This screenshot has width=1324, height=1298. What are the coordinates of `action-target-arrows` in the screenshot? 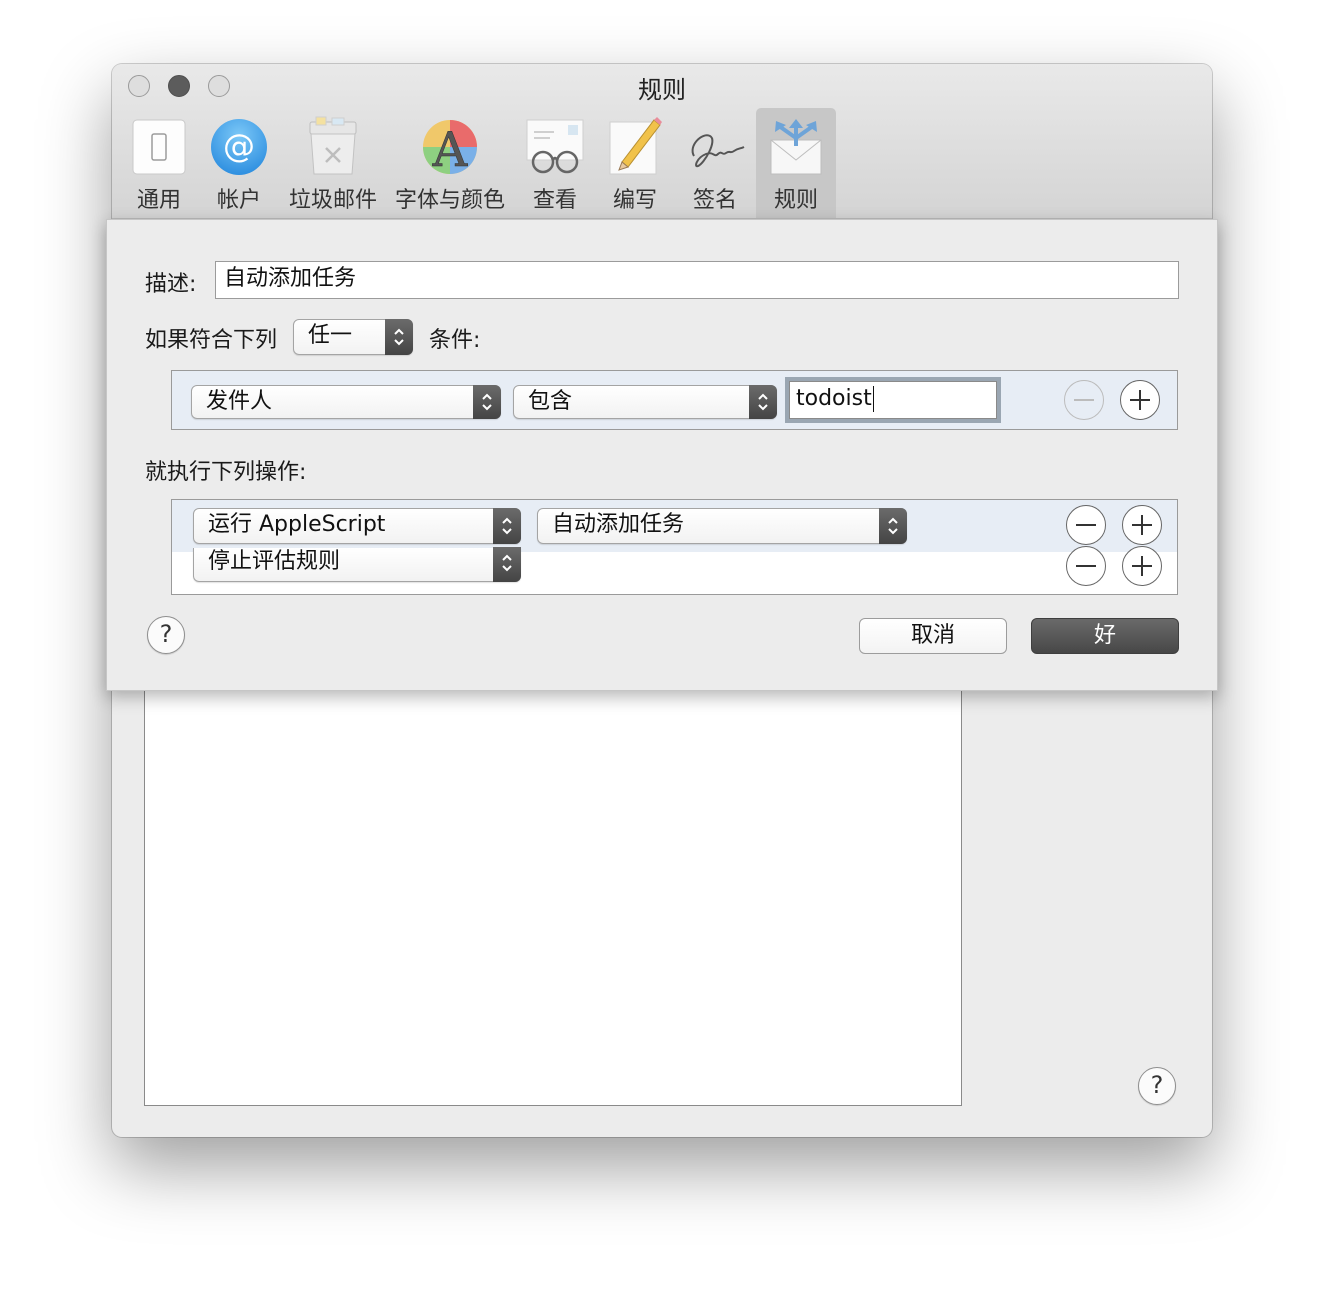 It's located at (893, 526).